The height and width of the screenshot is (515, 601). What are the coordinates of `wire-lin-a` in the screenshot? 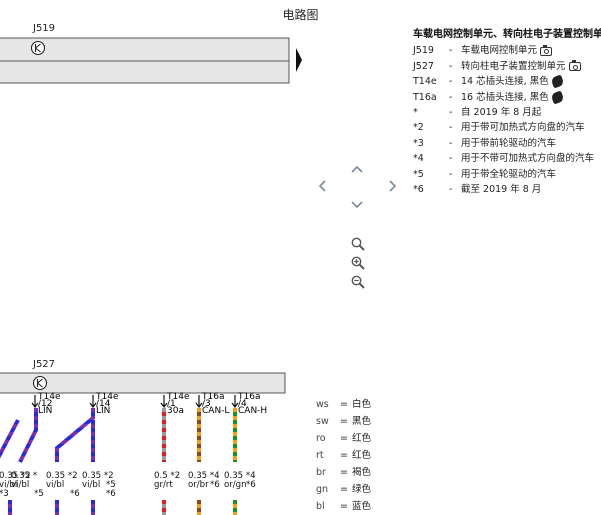 It's located at (10, 439).